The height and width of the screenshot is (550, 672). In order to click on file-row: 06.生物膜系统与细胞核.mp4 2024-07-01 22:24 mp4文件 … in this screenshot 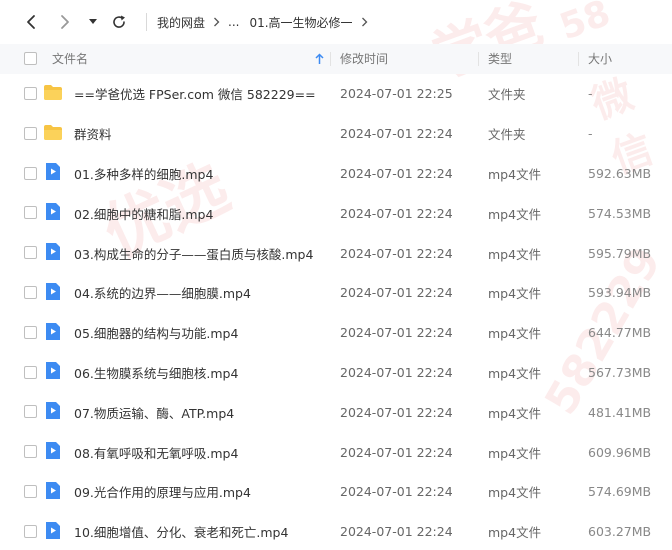, I will do `click(336, 373)`.